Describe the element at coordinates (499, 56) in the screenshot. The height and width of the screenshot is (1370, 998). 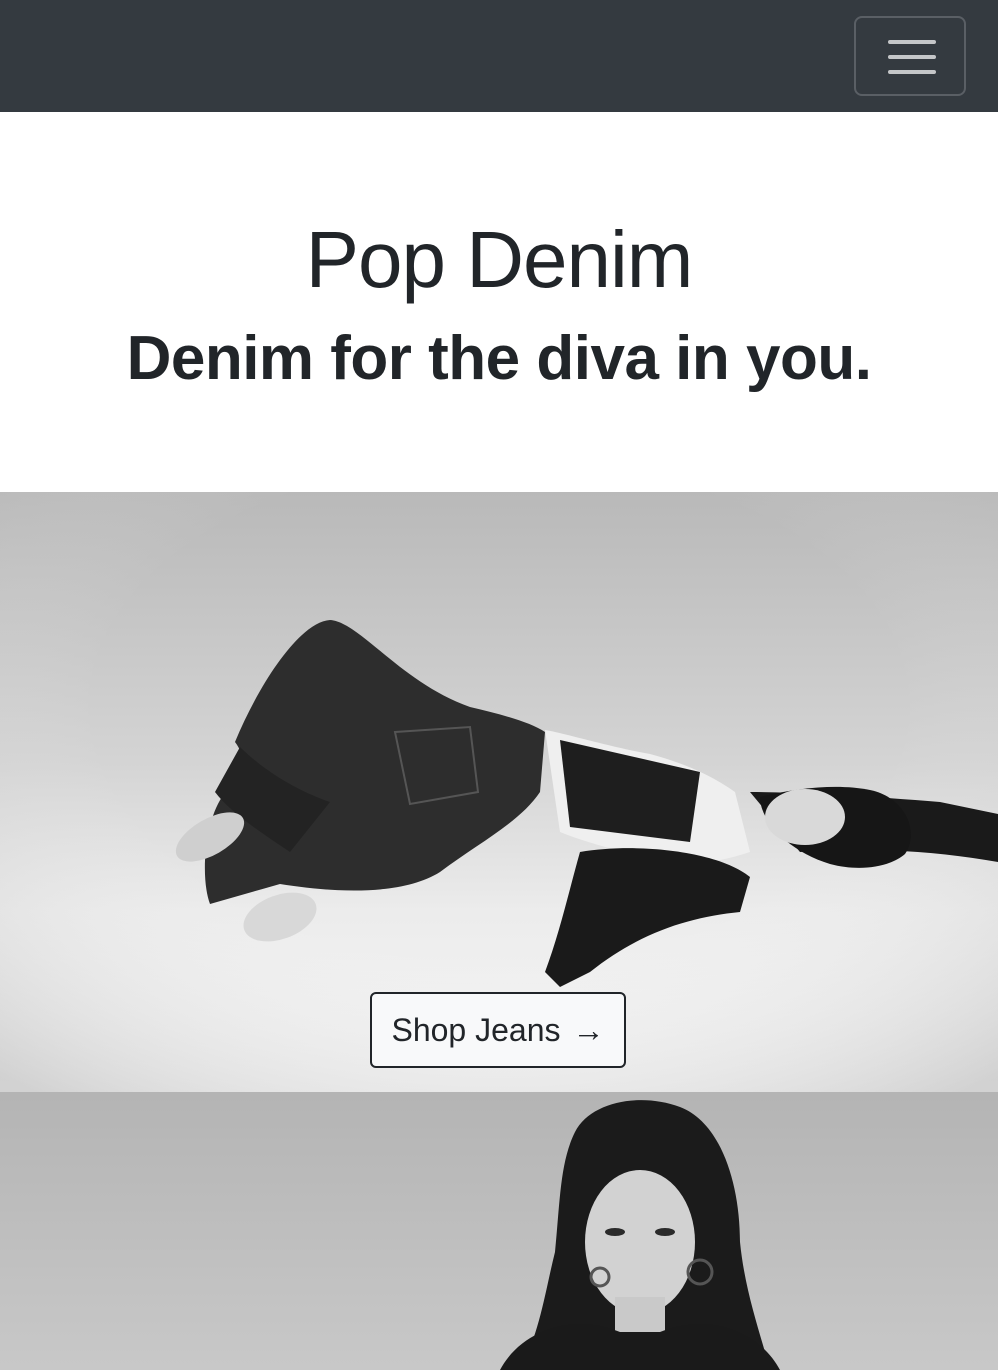
I see `top-navbar` at that location.